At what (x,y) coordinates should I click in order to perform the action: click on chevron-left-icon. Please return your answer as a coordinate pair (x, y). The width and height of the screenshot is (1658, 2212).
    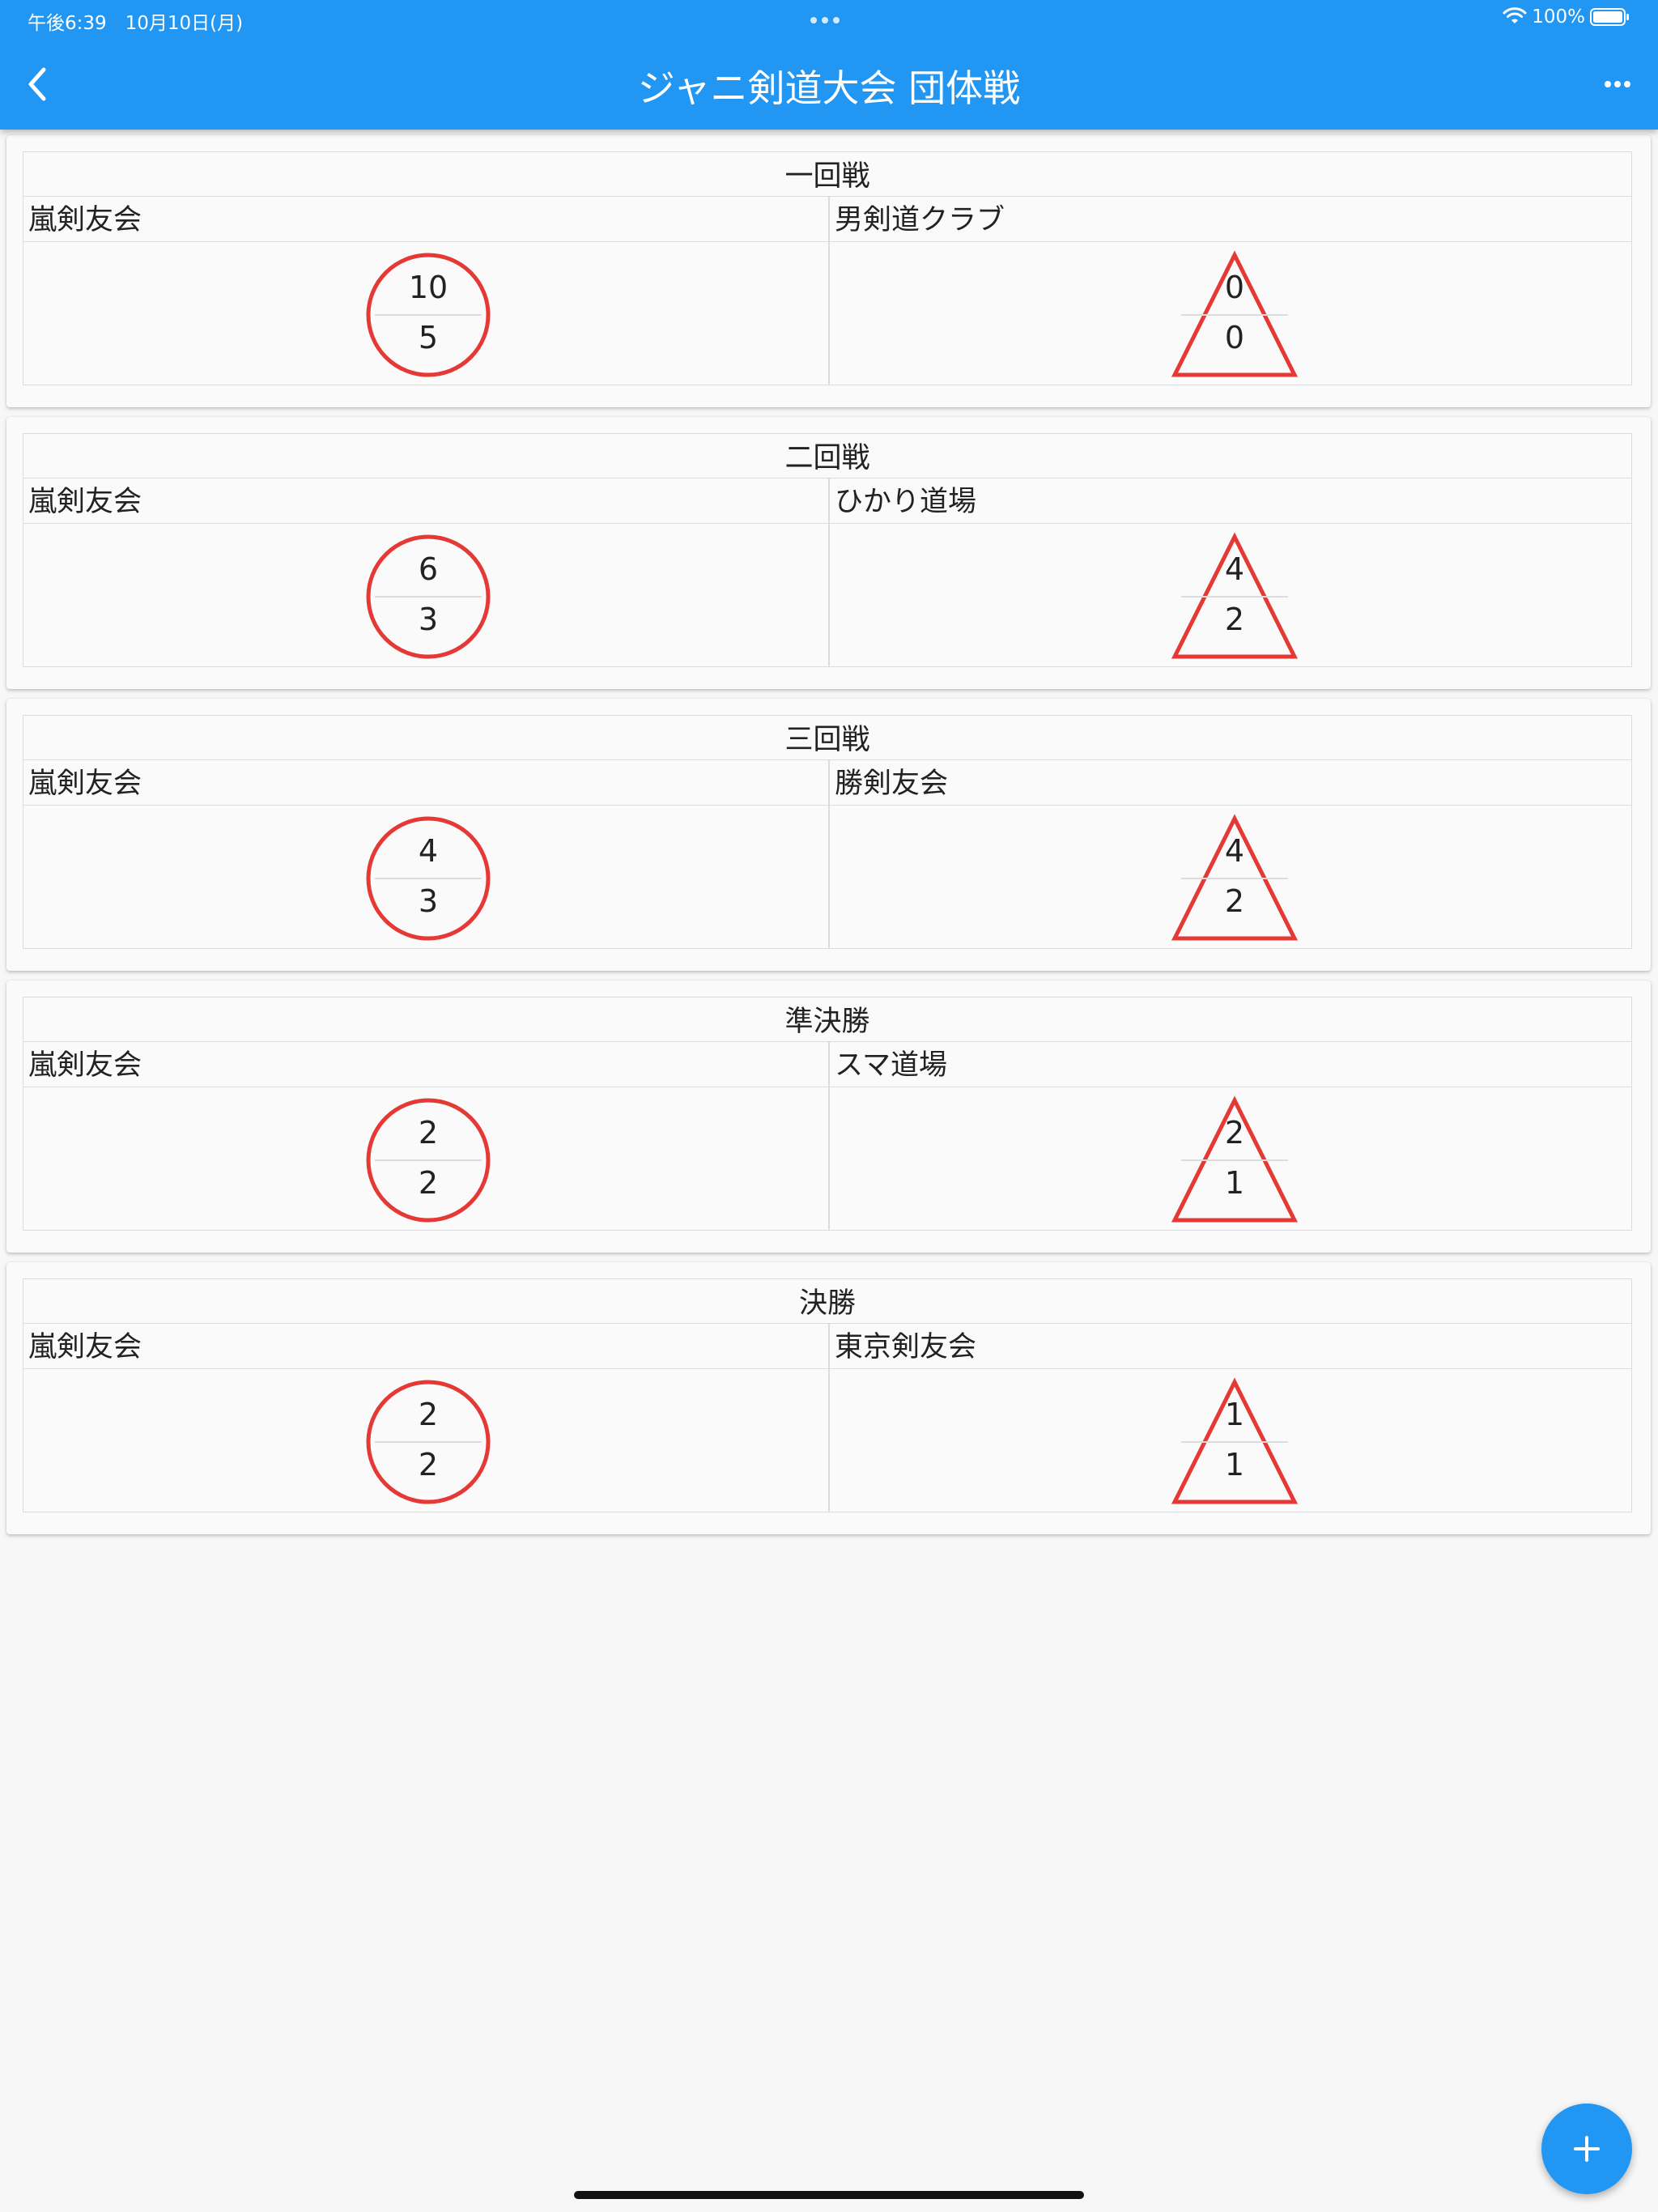
    Looking at the image, I should click on (37, 84).